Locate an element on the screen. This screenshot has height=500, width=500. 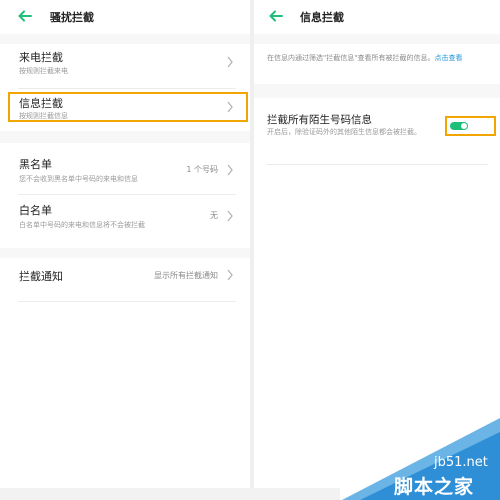
bottom-strip is located at coordinates (170, 494).